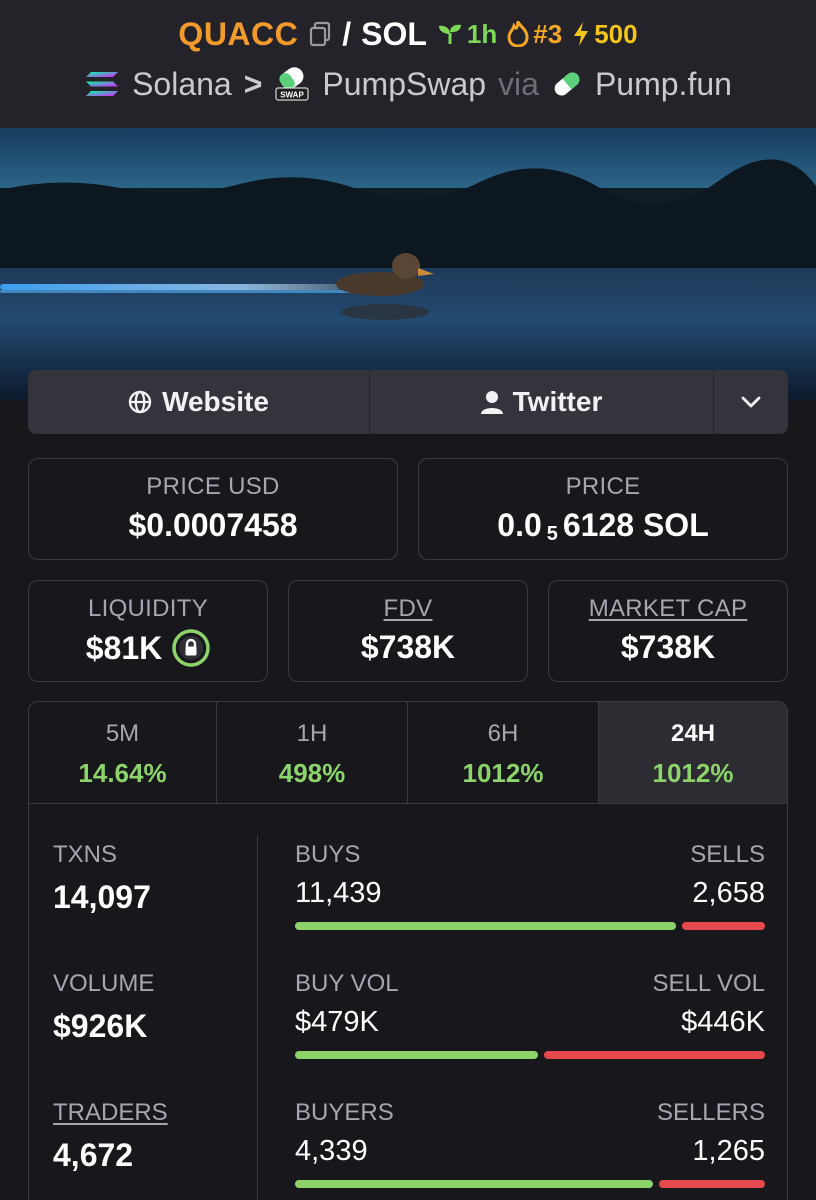 This screenshot has height=1200, width=816. Describe the element at coordinates (110, 1136) in the screenshot. I see `traders-stat: TRADERS 4,672` at that location.